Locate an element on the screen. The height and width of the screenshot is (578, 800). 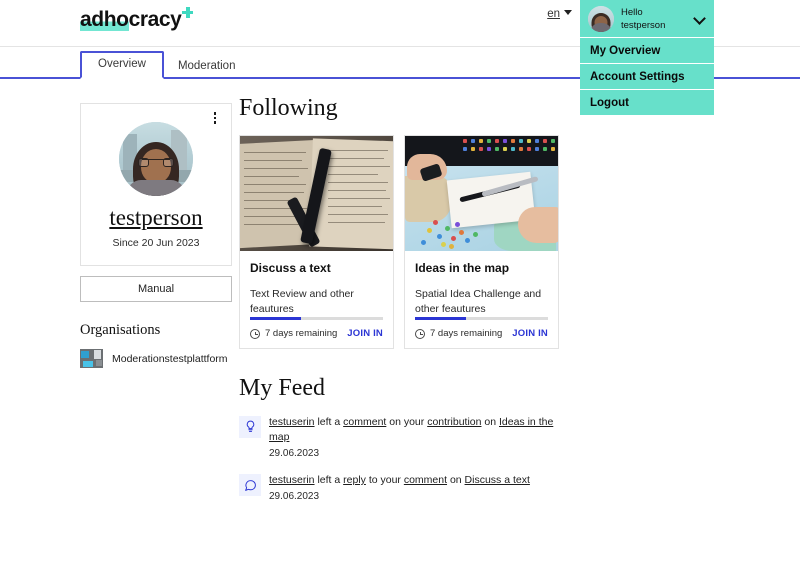
organisation-item: Moderationstestplattform is located at coordinates (156, 359).